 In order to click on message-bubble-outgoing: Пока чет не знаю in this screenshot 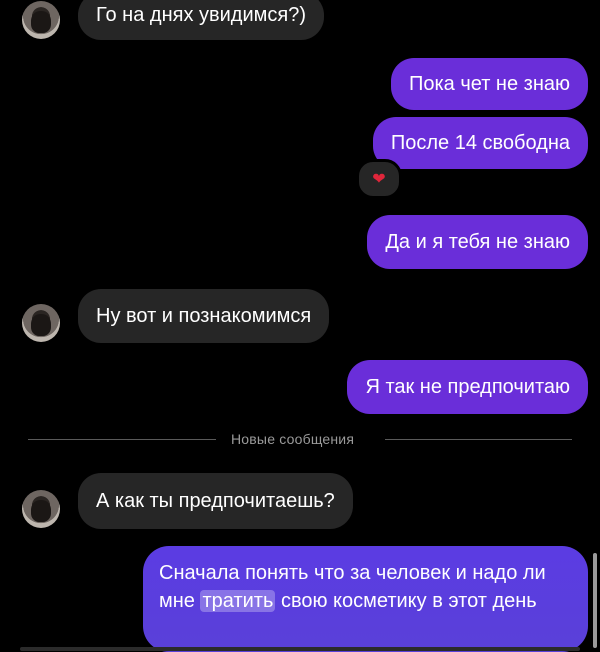, I will do `click(489, 84)`.